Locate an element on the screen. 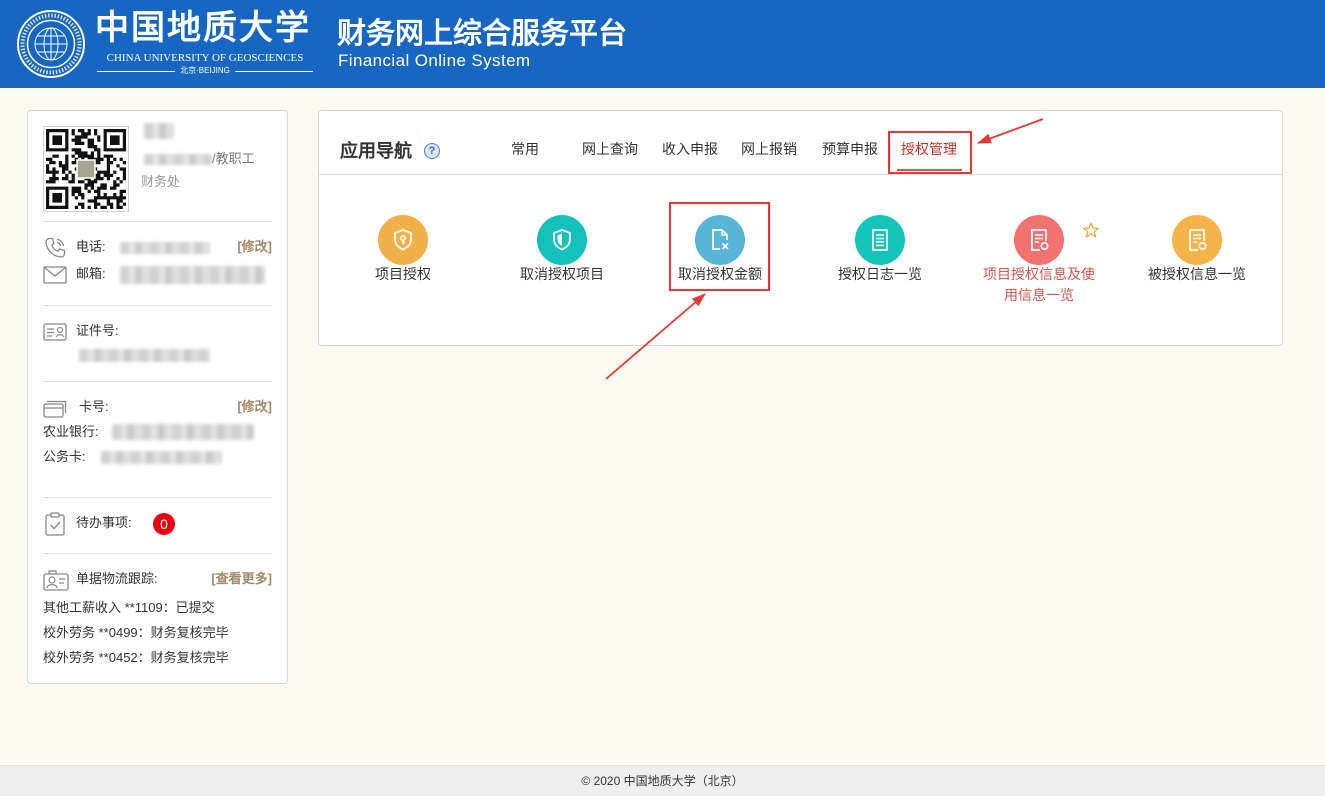 This screenshot has height=796, width=1325. copyright-text: © 2020 中国地质大学（北京） is located at coordinates (662, 781).